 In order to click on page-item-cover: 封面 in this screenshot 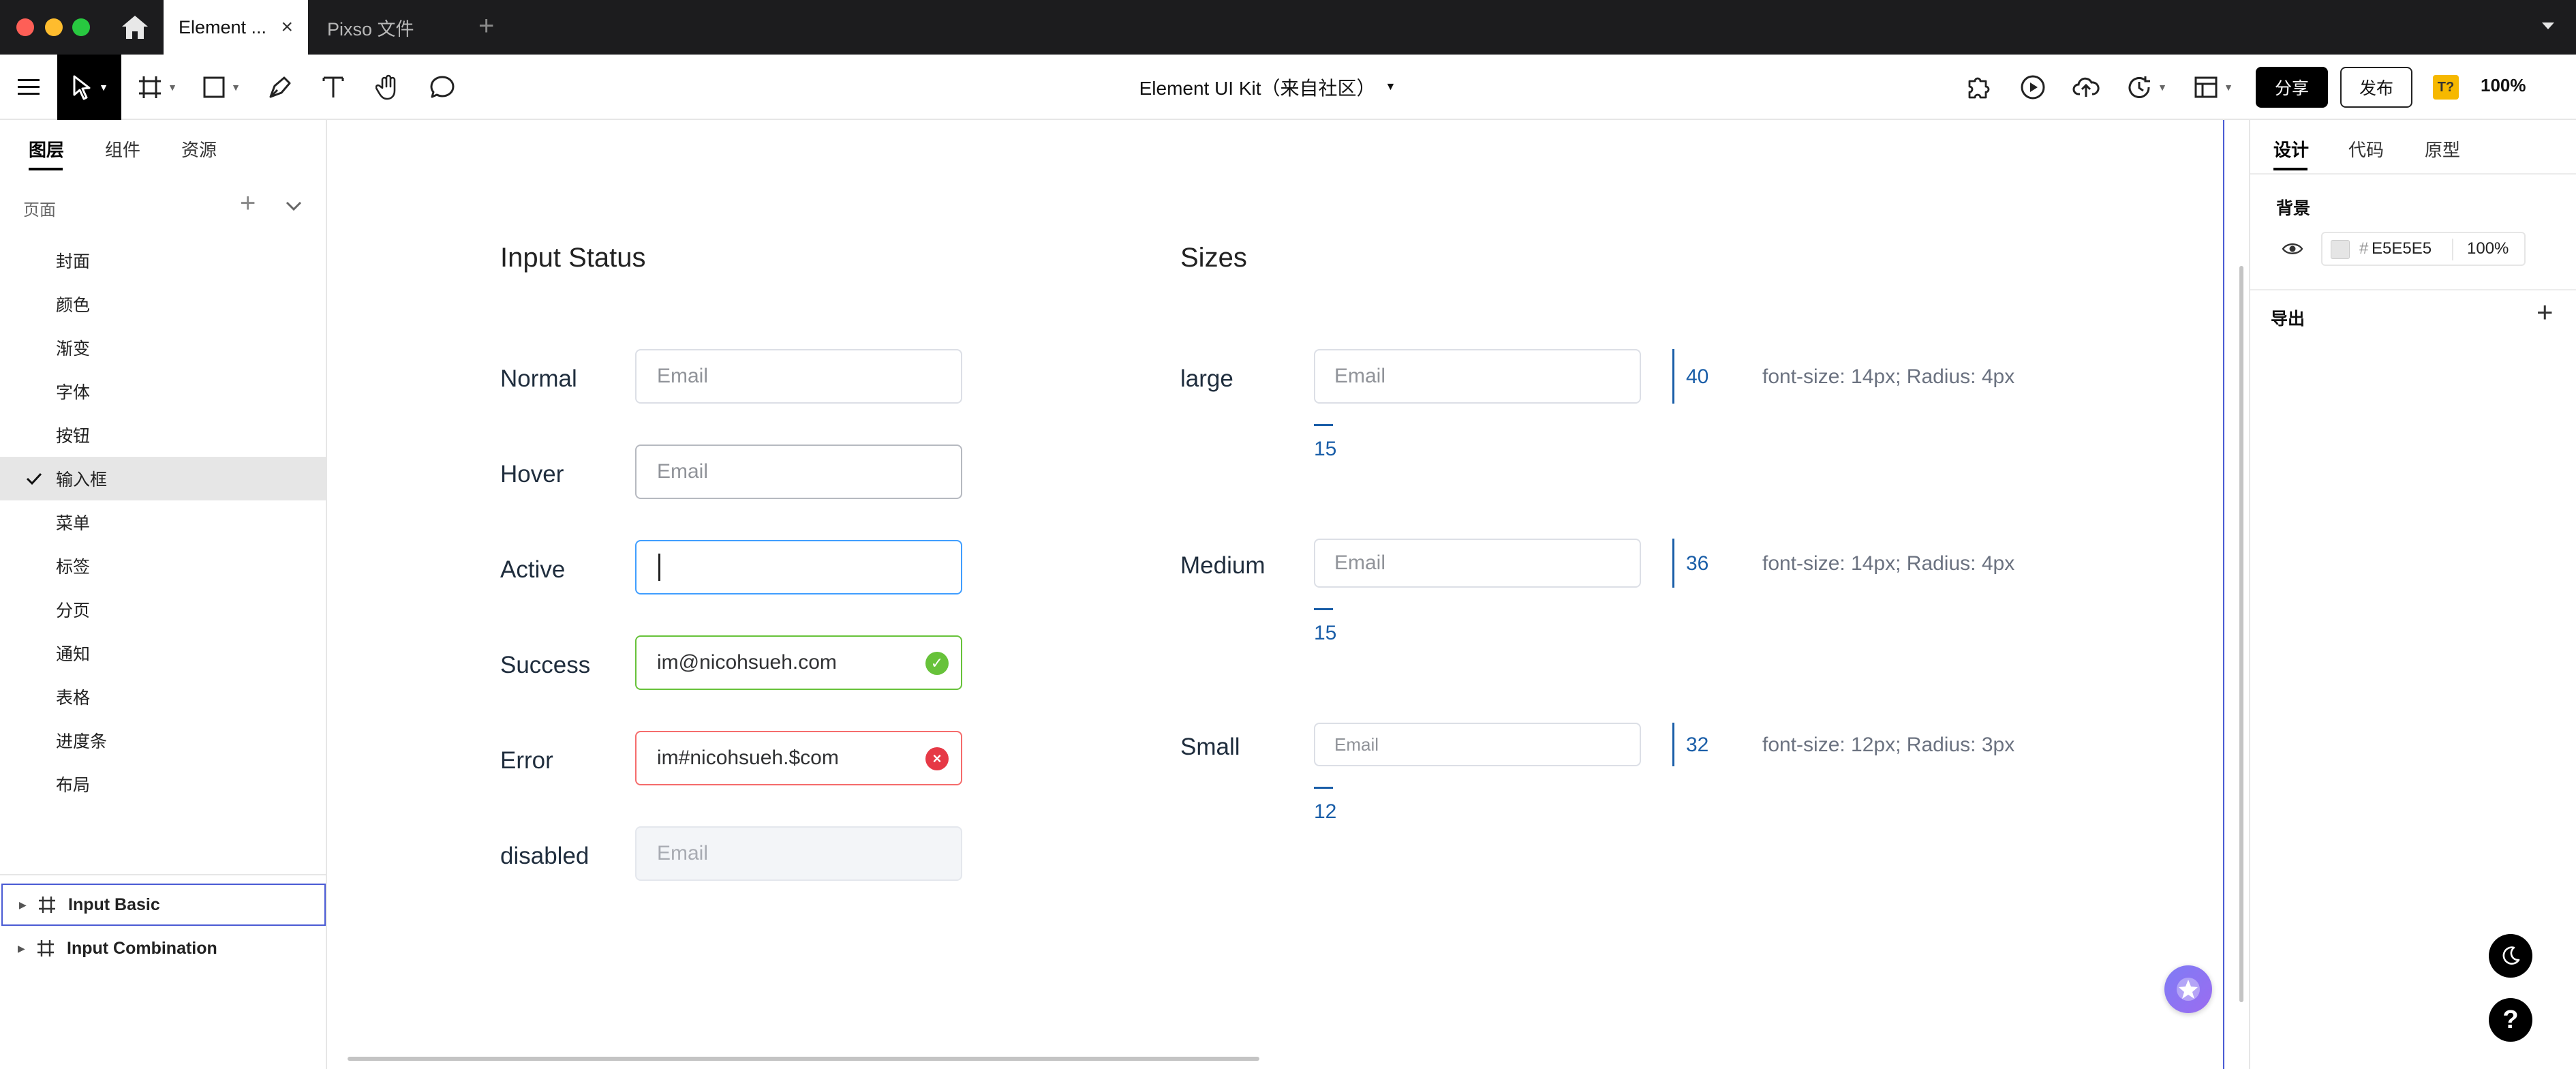, I will do `click(163, 260)`.